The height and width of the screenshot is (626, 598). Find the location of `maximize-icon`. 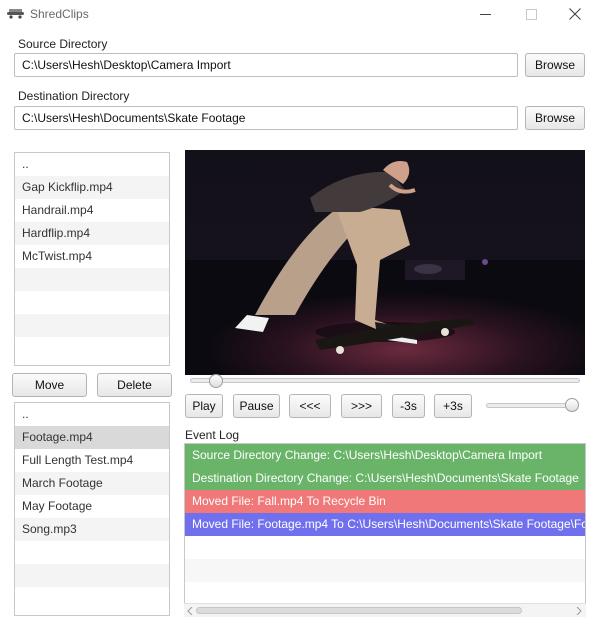

maximize-icon is located at coordinates (531, 14).